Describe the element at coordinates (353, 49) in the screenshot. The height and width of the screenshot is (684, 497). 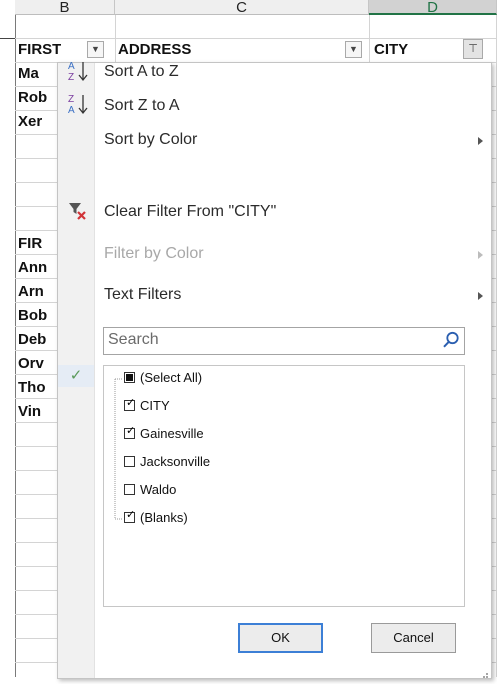
I see `filter-dropdown-address: ▼` at that location.